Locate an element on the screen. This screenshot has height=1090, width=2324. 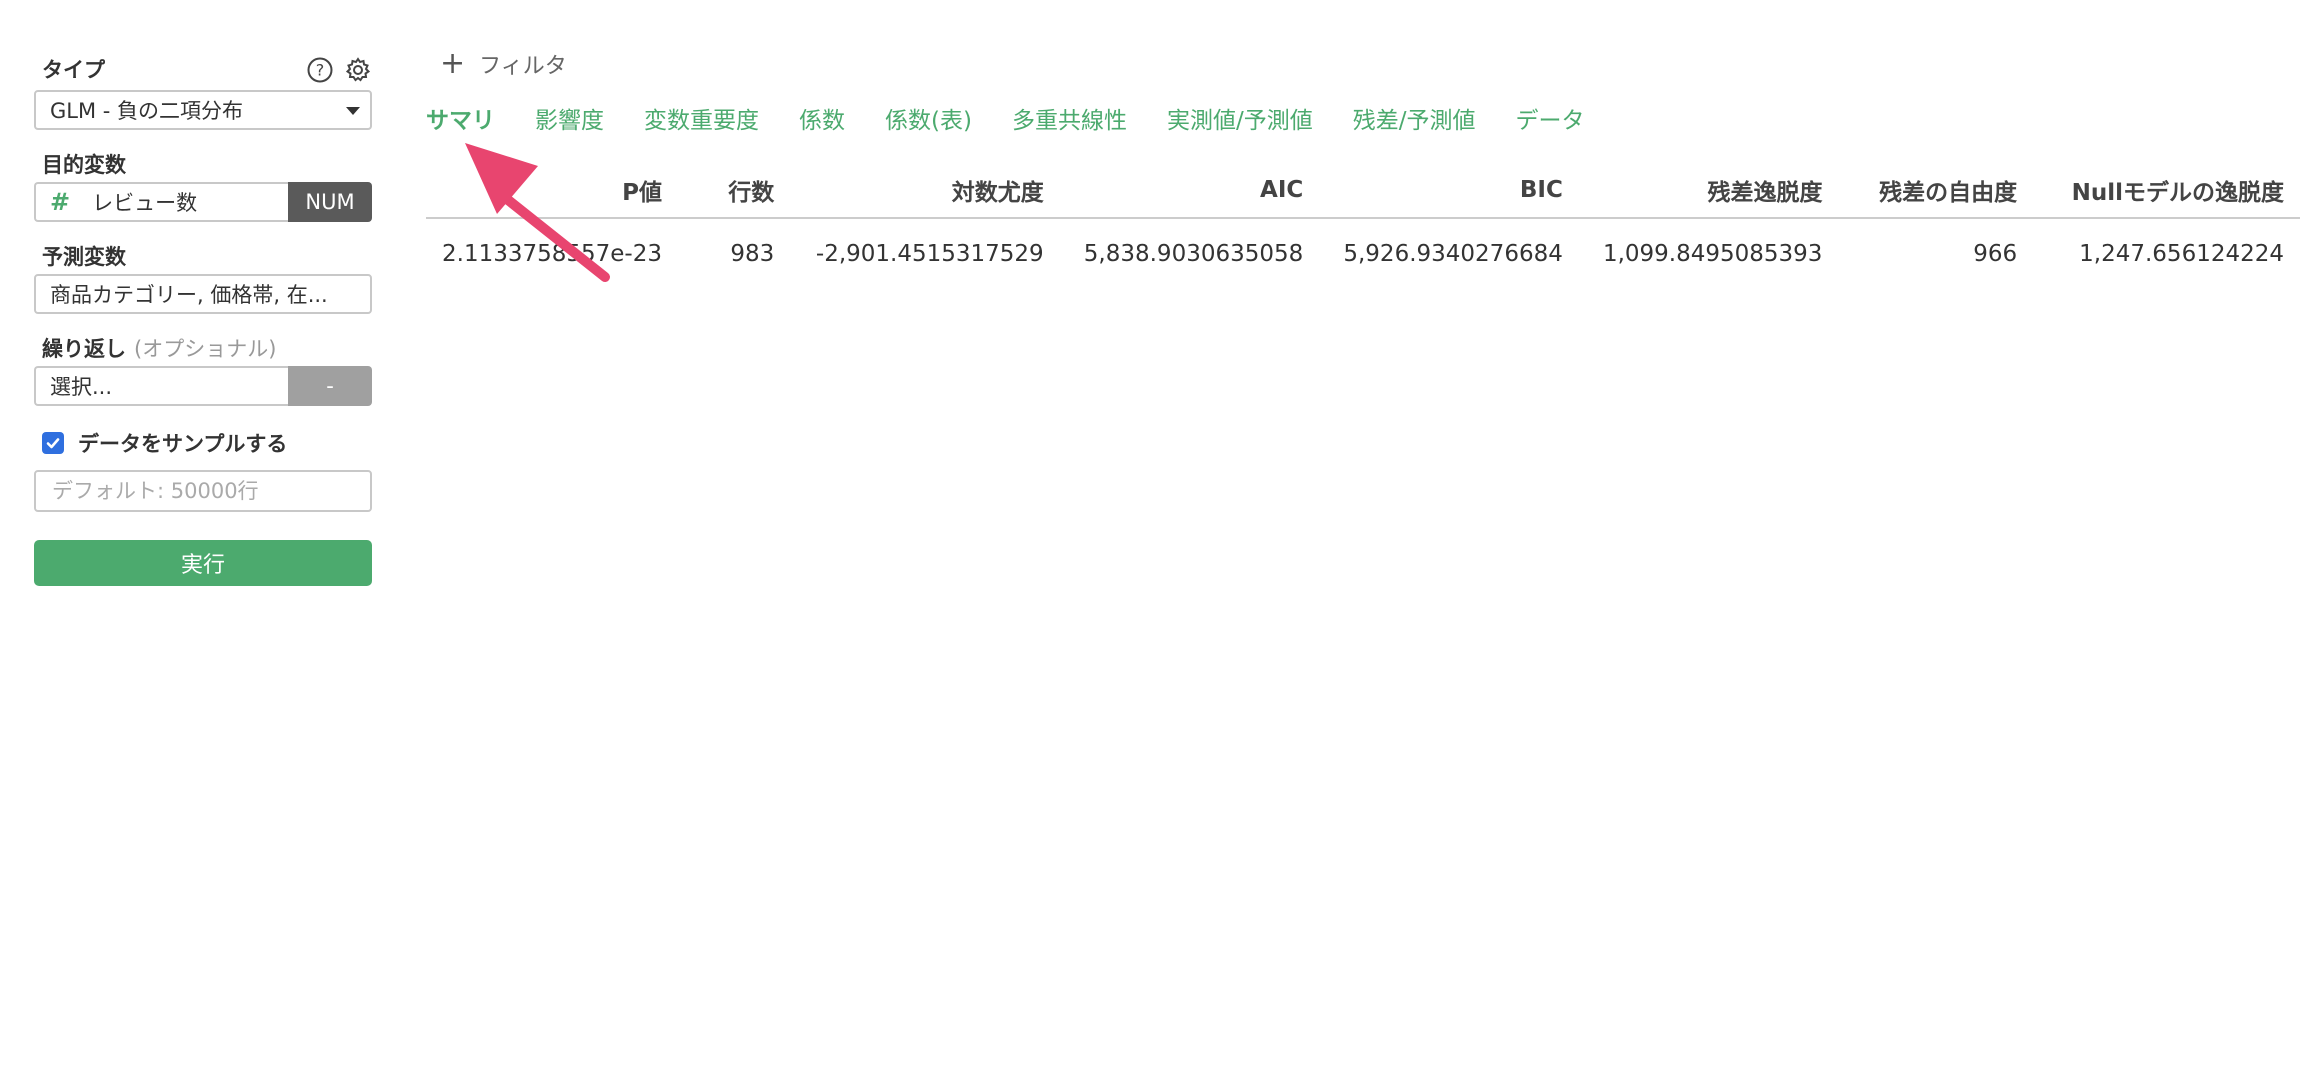
column-header: 残差の自由度 is located at coordinates (1936, 190).